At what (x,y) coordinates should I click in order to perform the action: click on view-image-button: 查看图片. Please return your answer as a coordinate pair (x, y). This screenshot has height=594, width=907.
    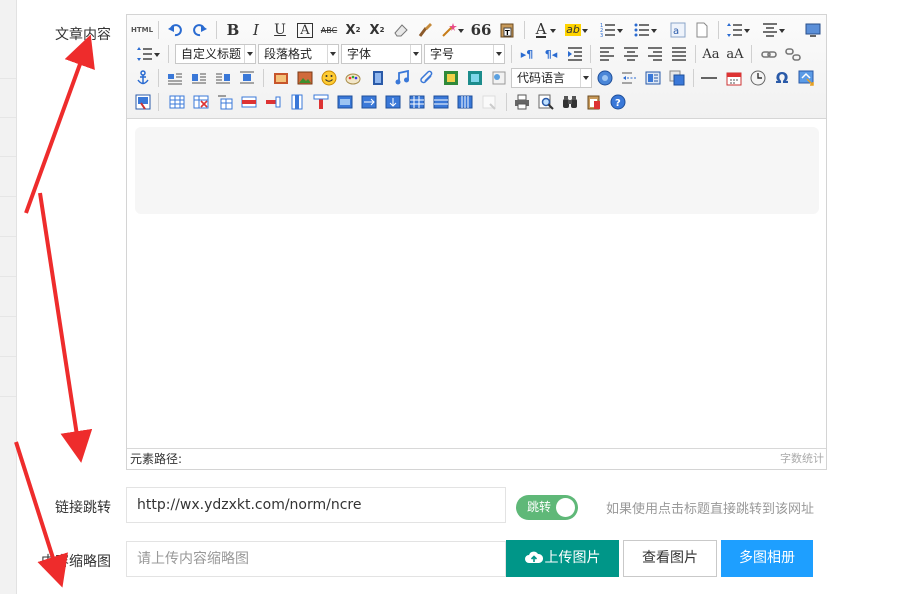
    Looking at the image, I should click on (670, 558).